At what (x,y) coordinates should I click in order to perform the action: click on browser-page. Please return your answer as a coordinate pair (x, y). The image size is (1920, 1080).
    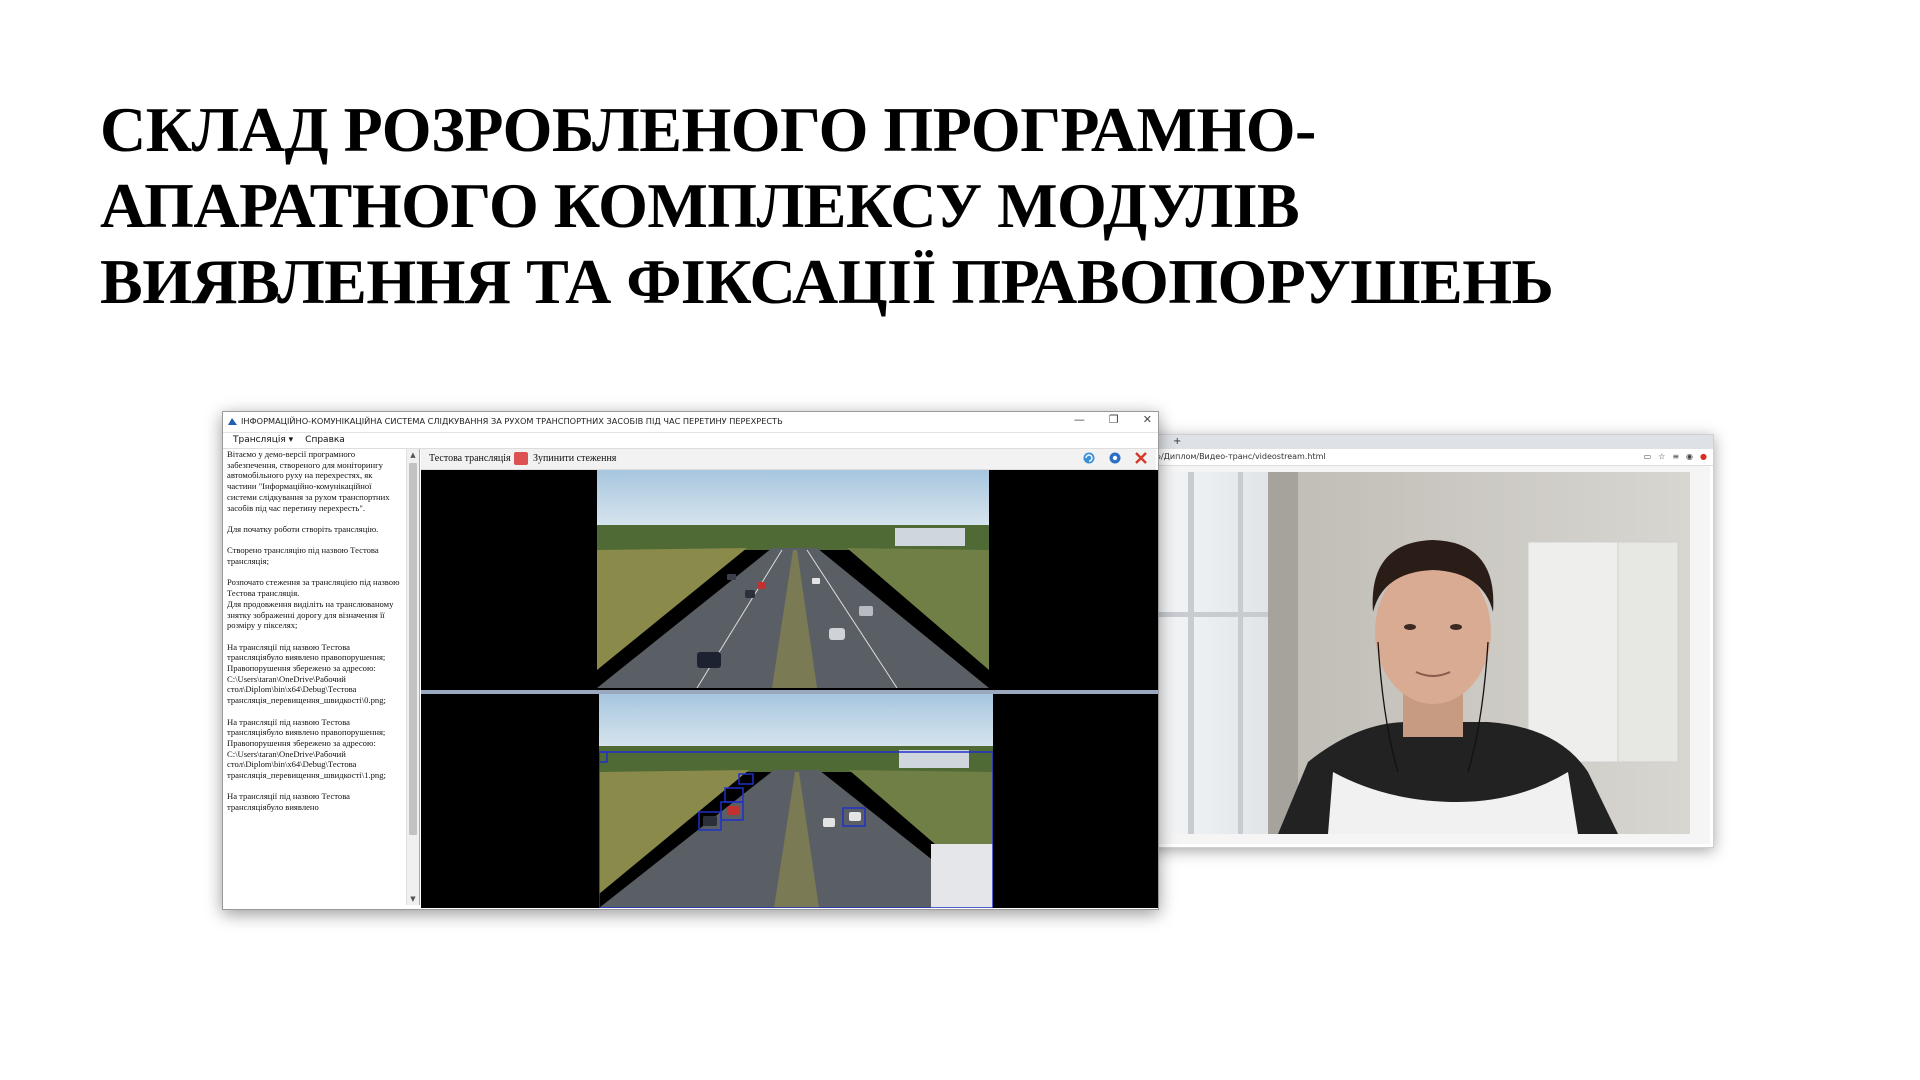
    Looking at the image, I should click on (1426, 655).